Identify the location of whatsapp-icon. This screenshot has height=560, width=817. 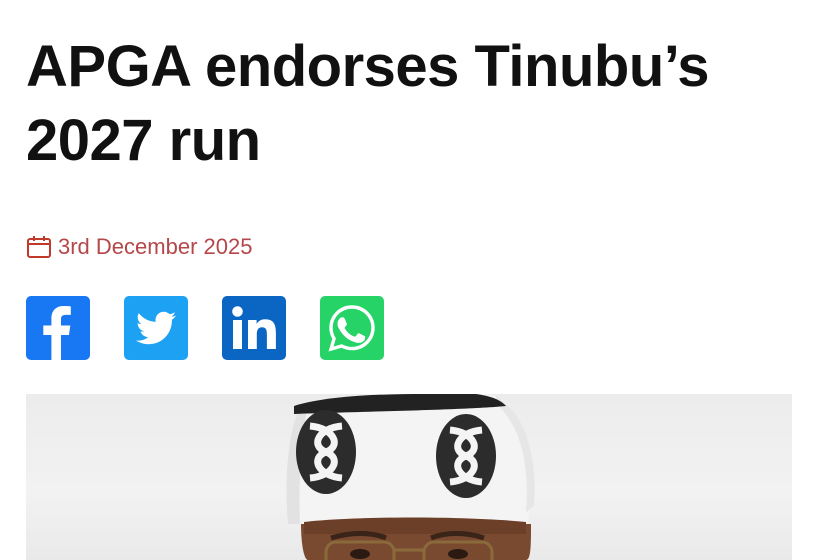
(352, 328).